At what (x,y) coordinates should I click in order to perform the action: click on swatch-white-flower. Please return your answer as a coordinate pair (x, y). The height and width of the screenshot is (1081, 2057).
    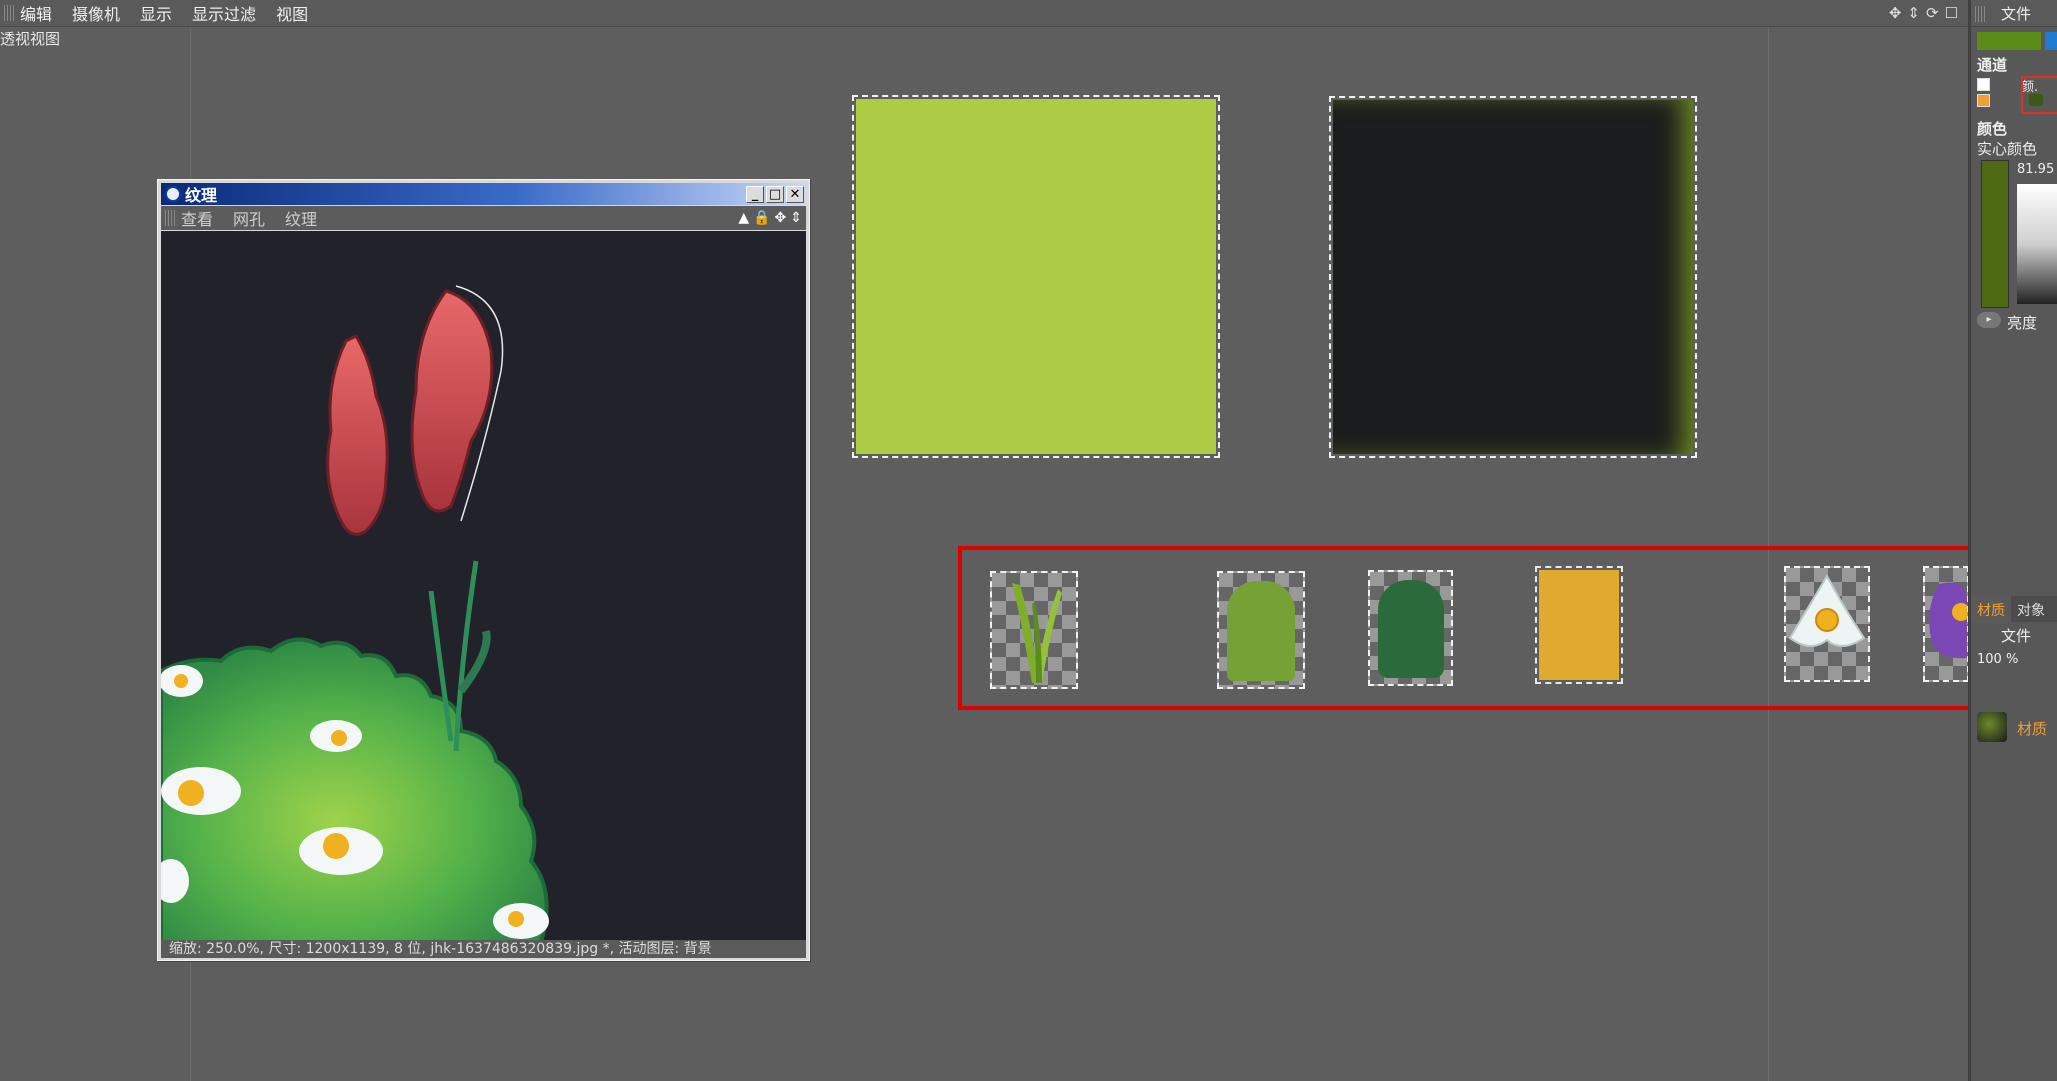
    Looking at the image, I should click on (1827, 624).